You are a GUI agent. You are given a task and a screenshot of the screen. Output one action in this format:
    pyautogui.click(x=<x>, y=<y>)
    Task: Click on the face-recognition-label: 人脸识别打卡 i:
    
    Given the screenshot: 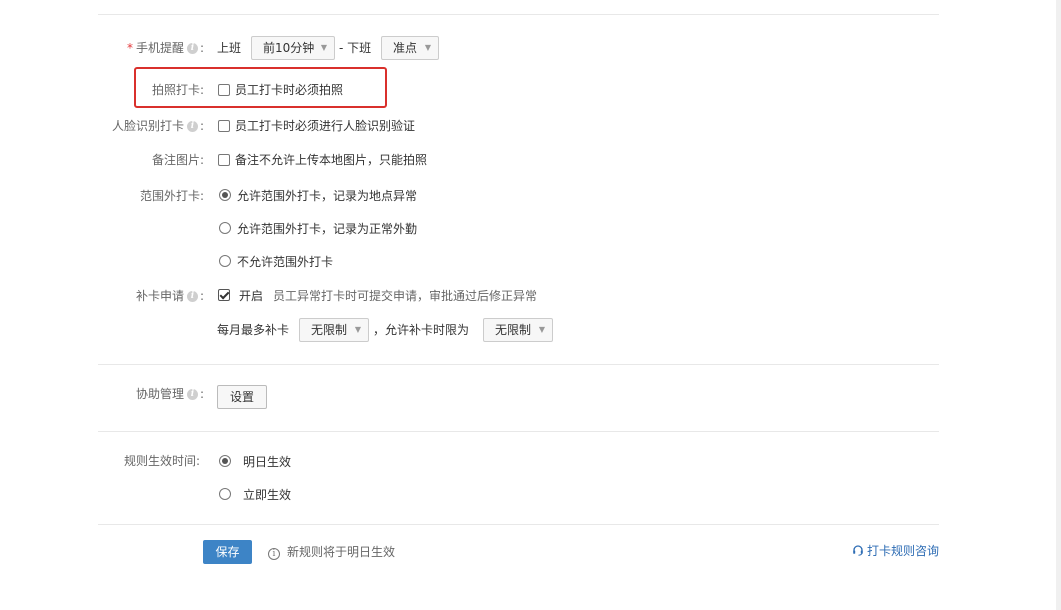 What is the action you would take?
    pyautogui.click(x=157, y=126)
    